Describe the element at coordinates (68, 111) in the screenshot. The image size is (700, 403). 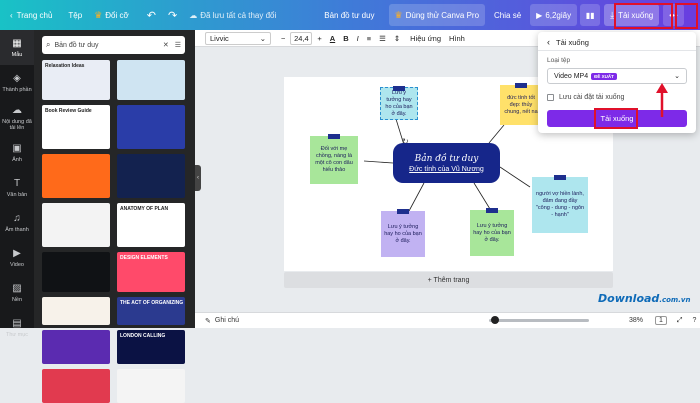
I see `template-thumbnail-title: Book Review Guide` at that location.